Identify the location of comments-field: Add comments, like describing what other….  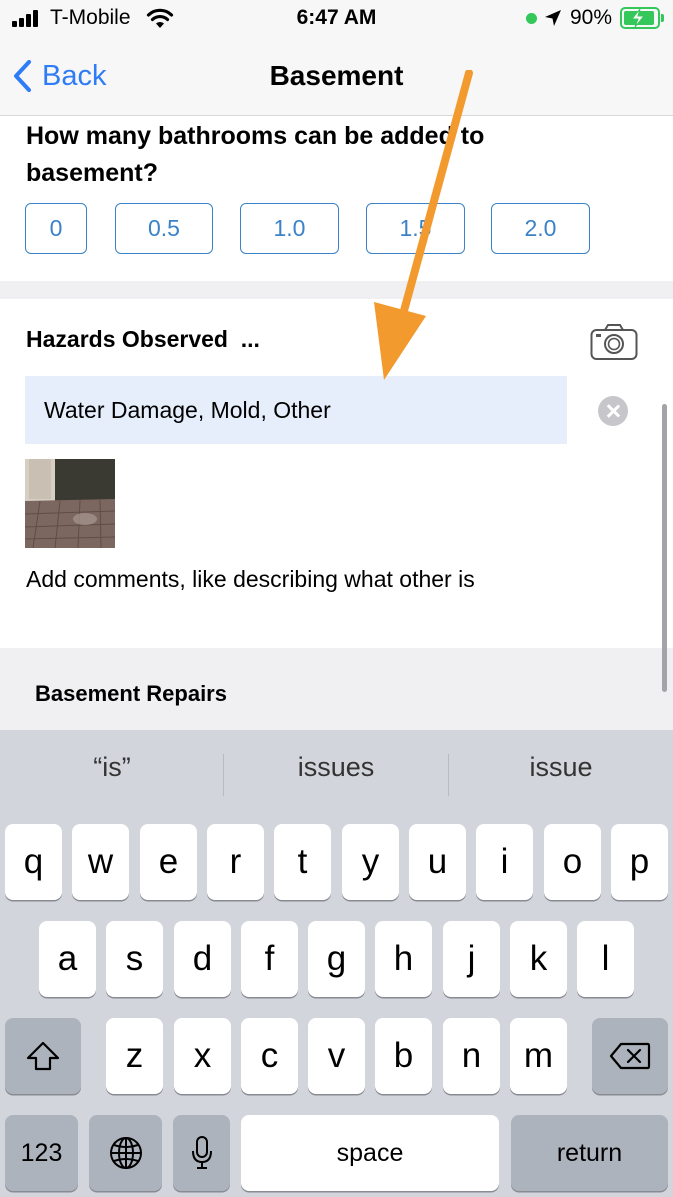
(250, 579).